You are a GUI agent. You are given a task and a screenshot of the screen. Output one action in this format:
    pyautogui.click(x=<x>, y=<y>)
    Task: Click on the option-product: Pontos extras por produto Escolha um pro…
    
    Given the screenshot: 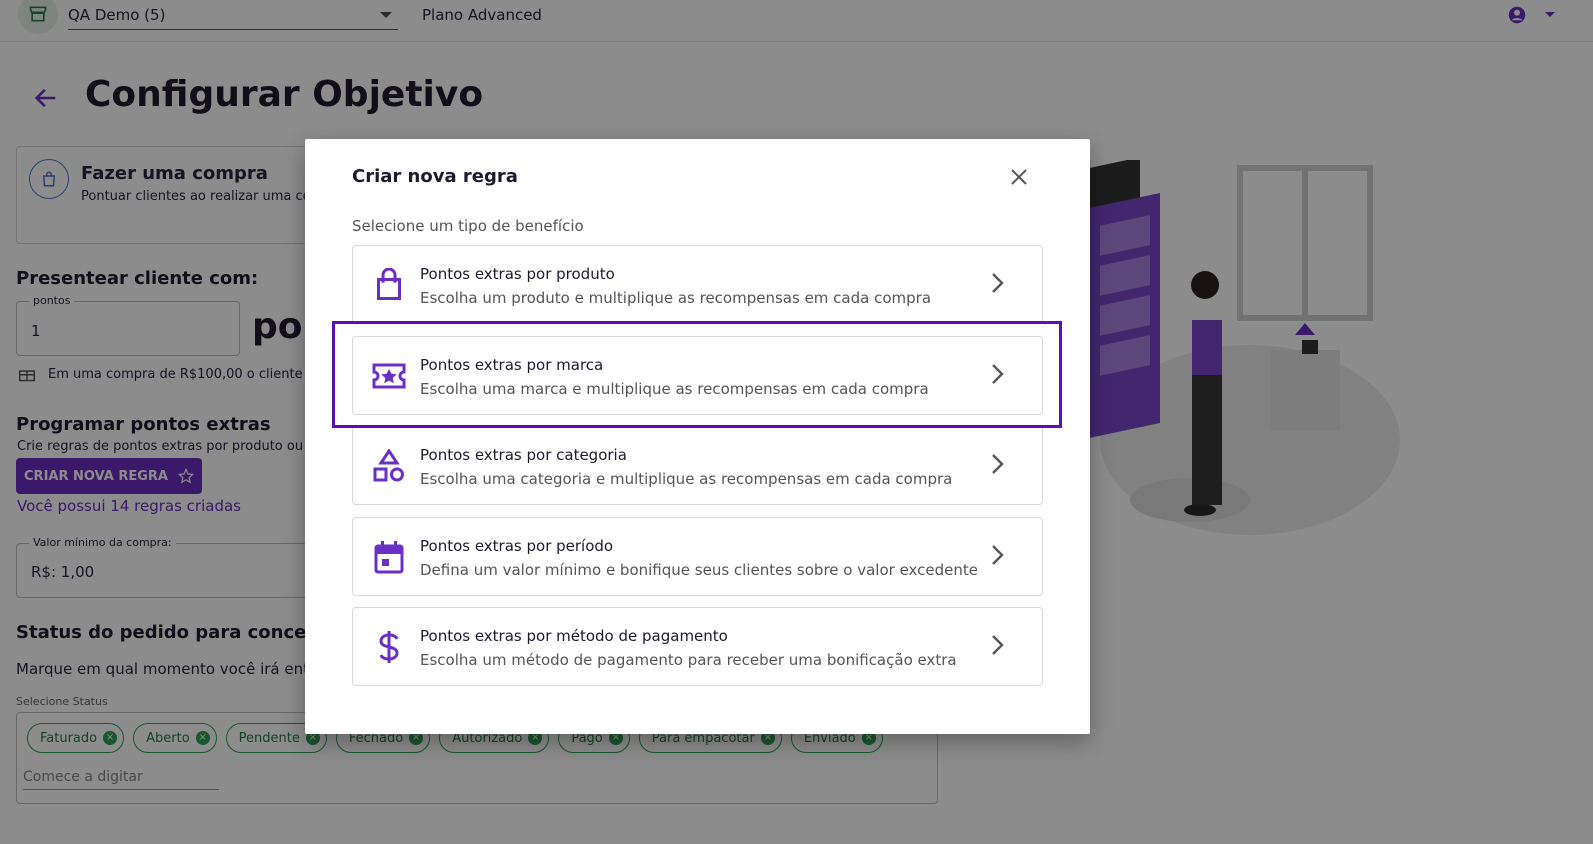 What is the action you would take?
    pyautogui.click(x=697, y=284)
    